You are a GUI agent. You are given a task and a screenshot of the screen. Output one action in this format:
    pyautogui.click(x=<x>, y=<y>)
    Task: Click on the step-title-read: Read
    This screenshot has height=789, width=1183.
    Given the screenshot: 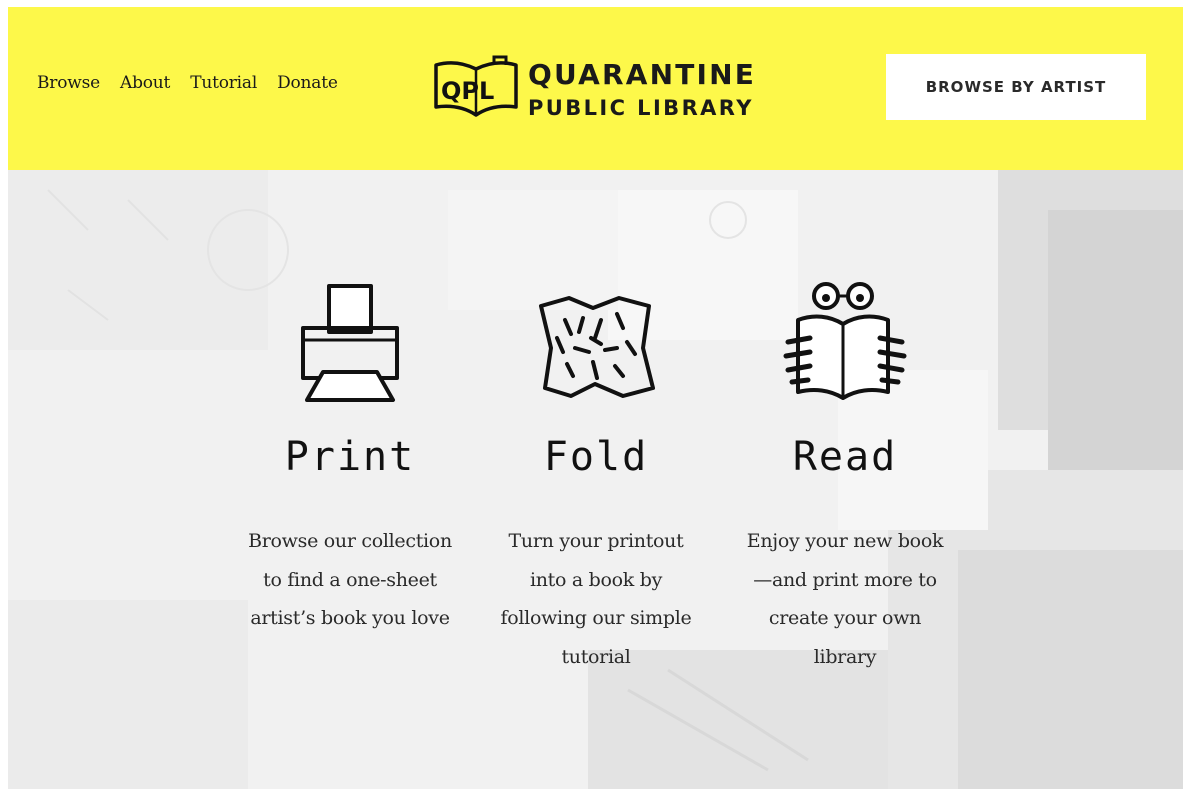 What is the action you would take?
    pyautogui.click(x=845, y=457)
    